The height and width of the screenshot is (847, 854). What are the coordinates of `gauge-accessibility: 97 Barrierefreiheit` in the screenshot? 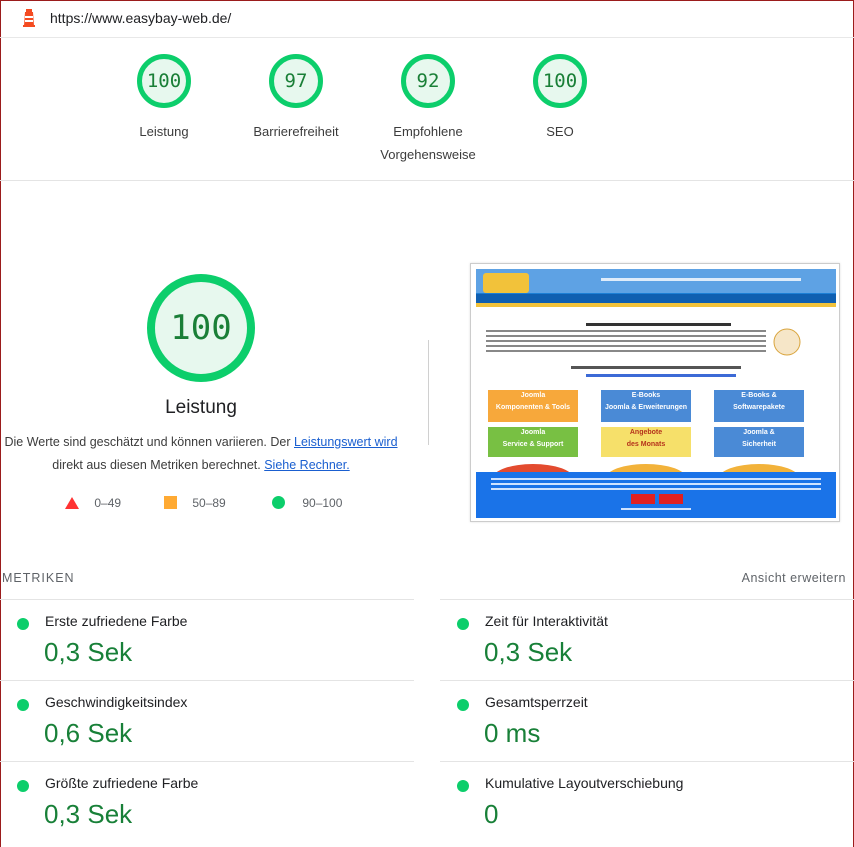 It's located at (296, 98).